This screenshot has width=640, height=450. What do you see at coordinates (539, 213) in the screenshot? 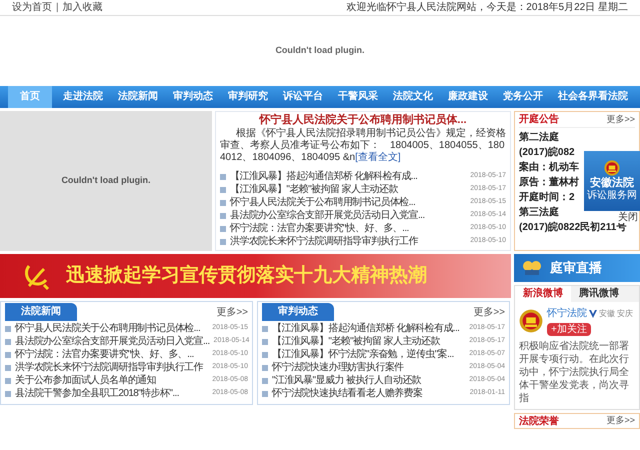
I see `notice-line: 第三法庭` at bounding box center [539, 213].